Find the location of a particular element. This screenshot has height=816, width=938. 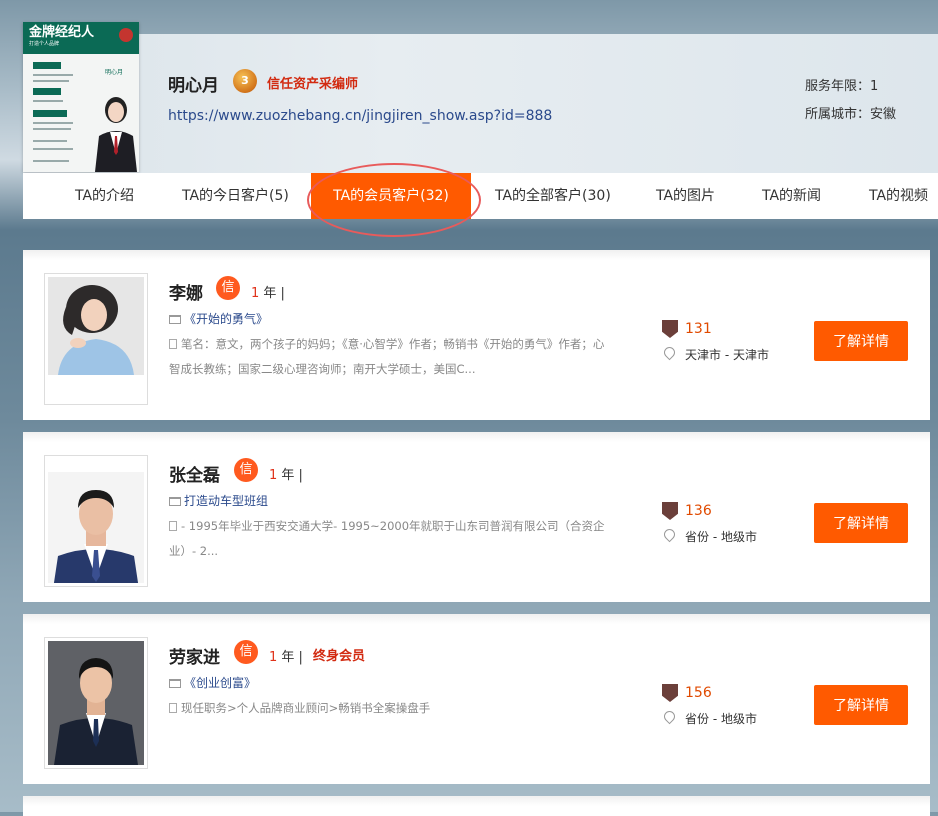

broker-poster-image: 金牌经纪人 打造个人品牌 明心月 is located at coordinates (81, 97).